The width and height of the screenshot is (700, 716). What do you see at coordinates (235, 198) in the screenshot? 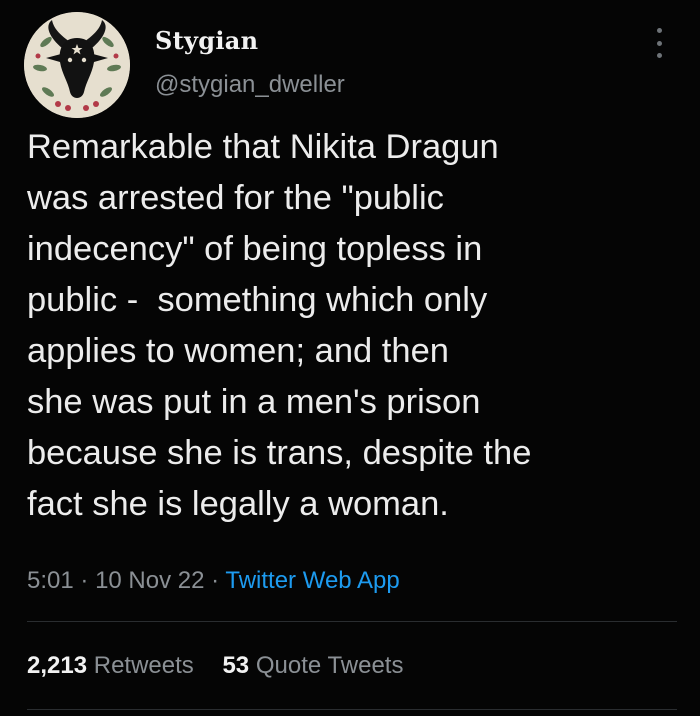
I see `tweet-text-line: was arrested for the "public` at bounding box center [235, 198].